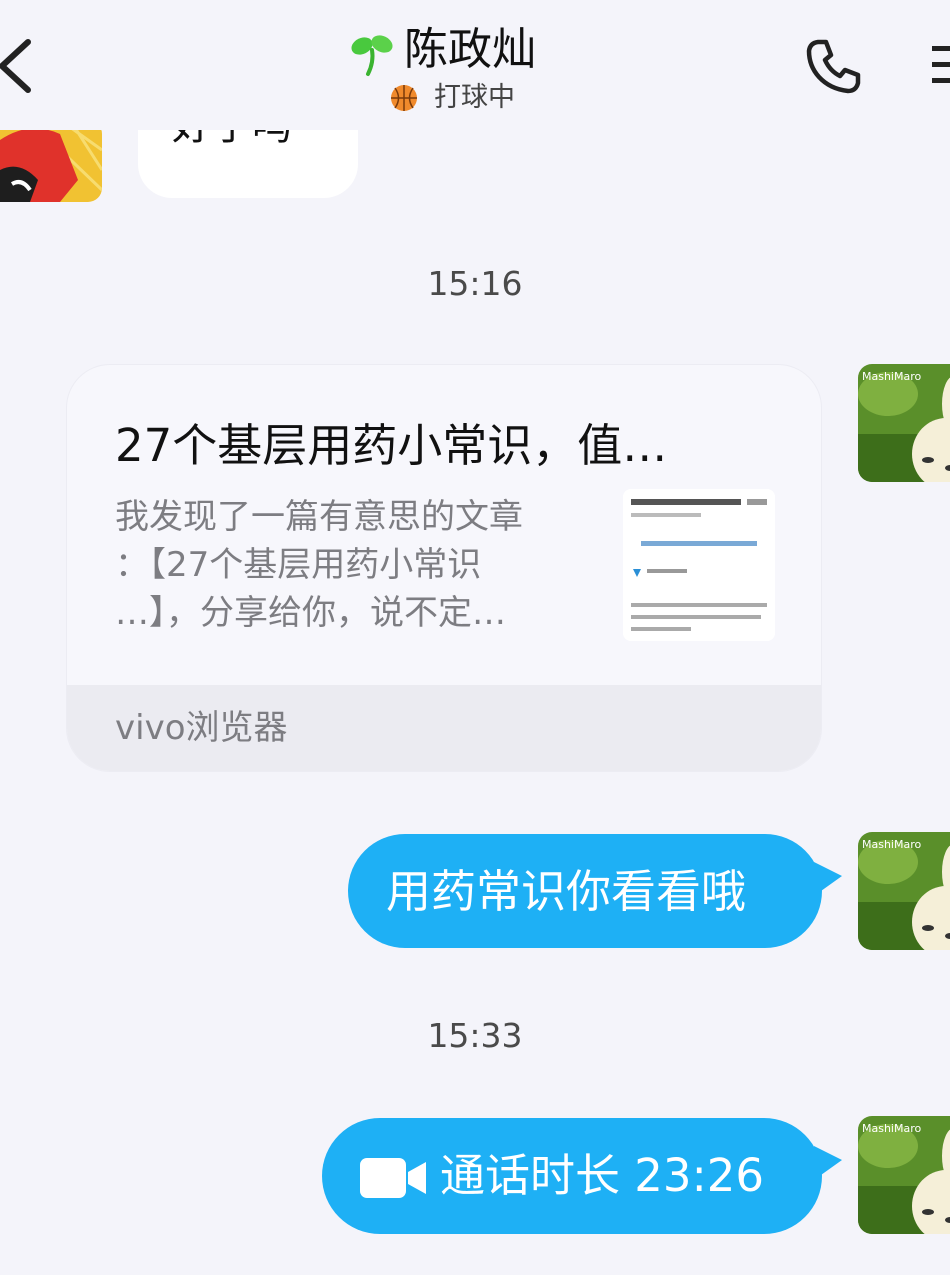 This screenshot has width=950, height=1275. Describe the element at coordinates (17, 66) in the screenshot. I see `chevron-left-icon` at that location.